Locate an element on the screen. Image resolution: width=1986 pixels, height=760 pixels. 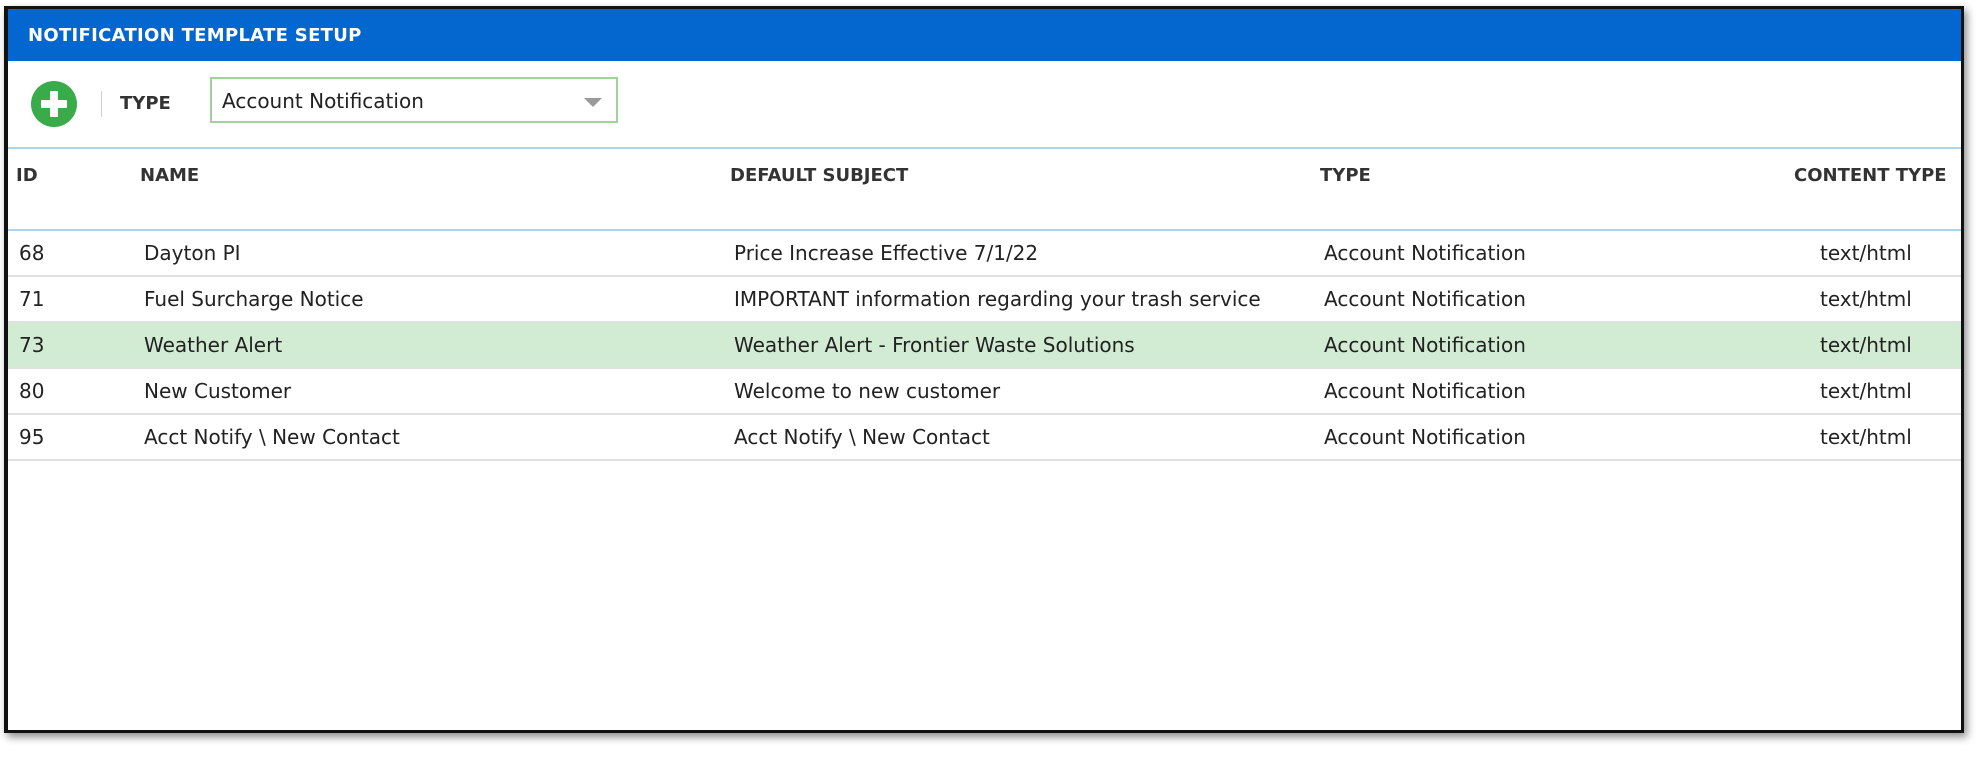
title-bar: NOTIFICATION TEMPLATE SETUP is located at coordinates (984, 35).